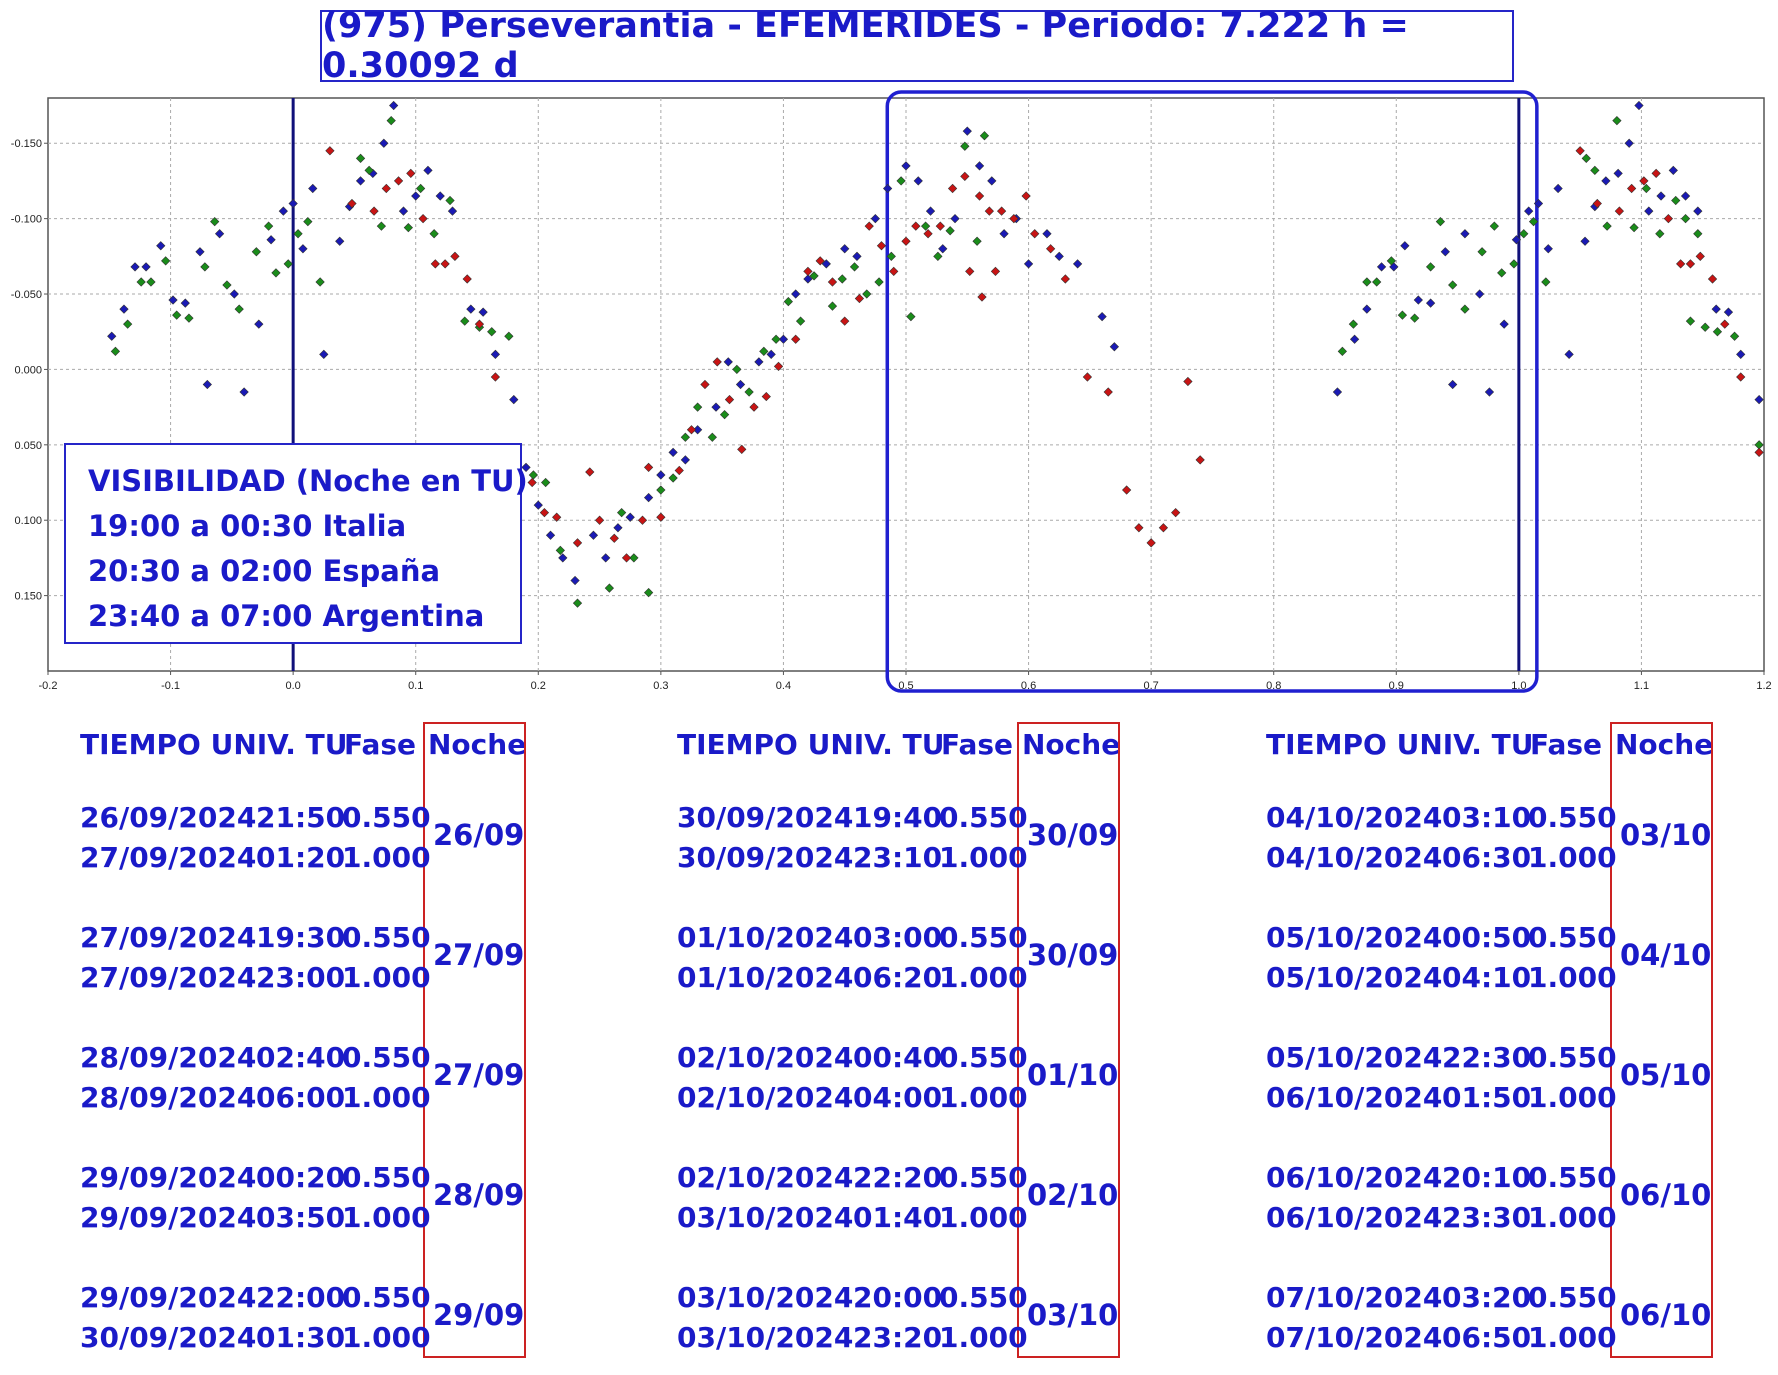  Describe the element at coordinates (1487, 1177) in the screenshot. I see `row-time: 20:10` at that location.